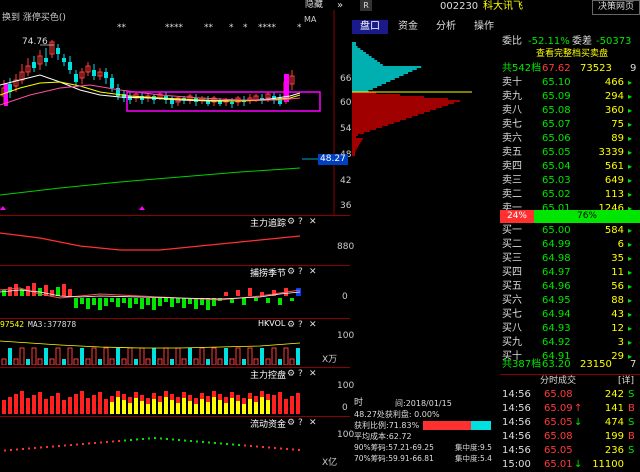 This screenshot has height=472, width=640. Describe the element at coordinates (556, 138) in the screenshot. I see `level-price: 65.06` at that location.